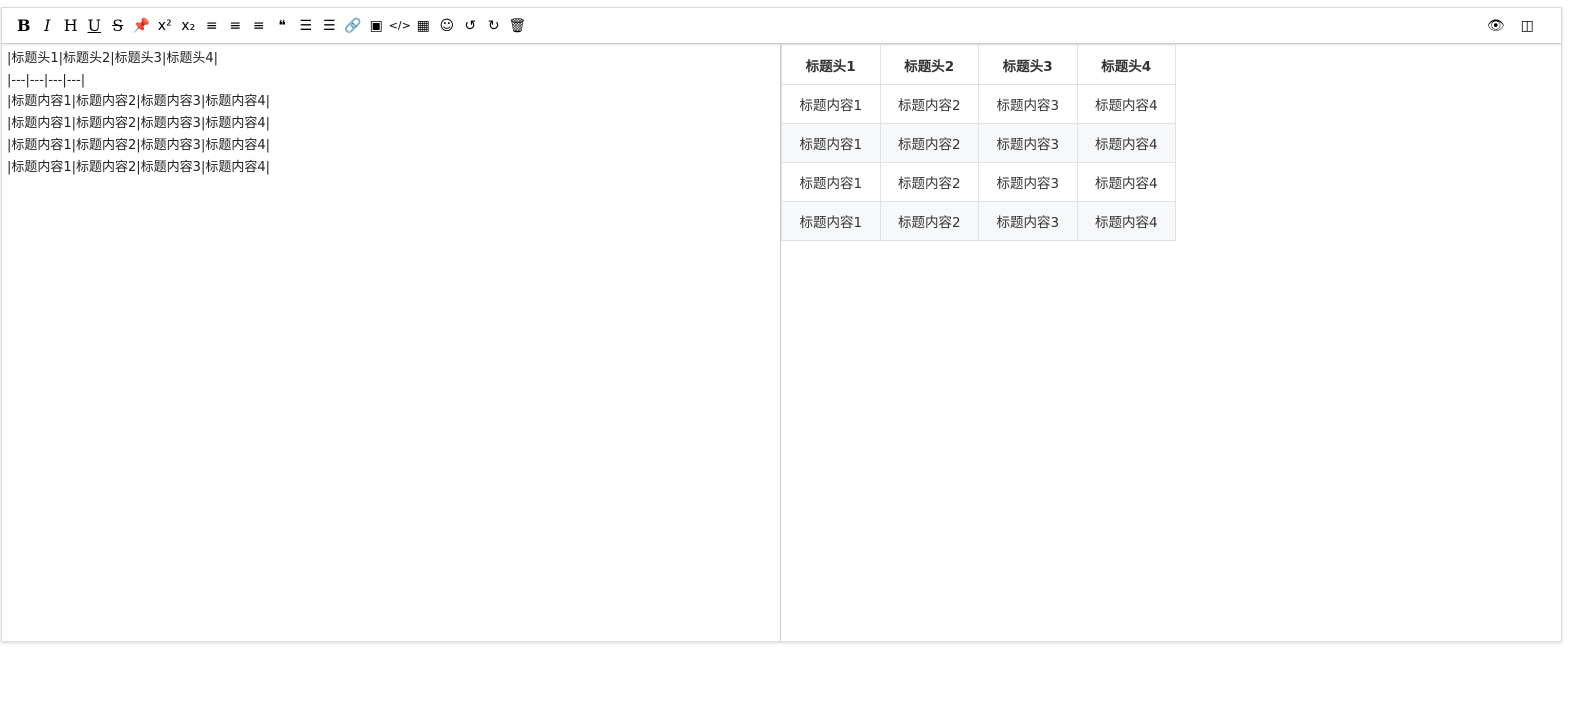 The image size is (1594, 727). What do you see at coordinates (112, 58) in the screenshot?
I see `source-line: |标题头1|标题头2|标题头3|标题头4|` at bounding box center [112, 58].